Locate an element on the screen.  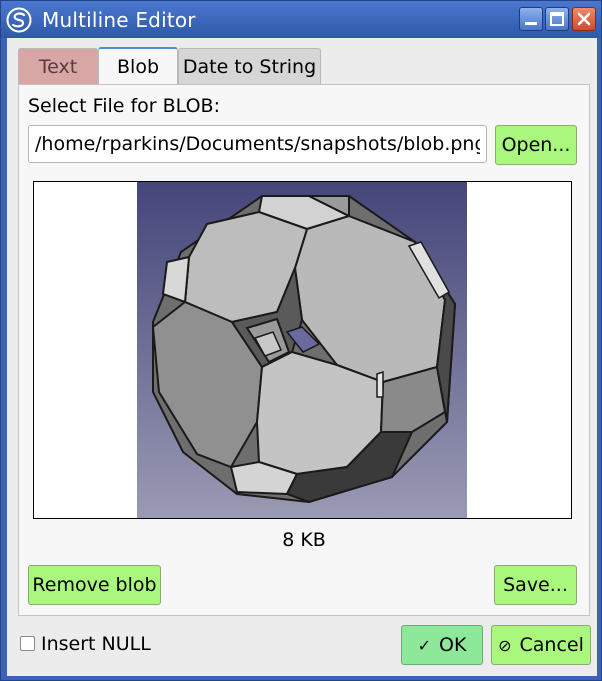
remove-blob-button-label: Remove blob is located at coordinates (94, 585).